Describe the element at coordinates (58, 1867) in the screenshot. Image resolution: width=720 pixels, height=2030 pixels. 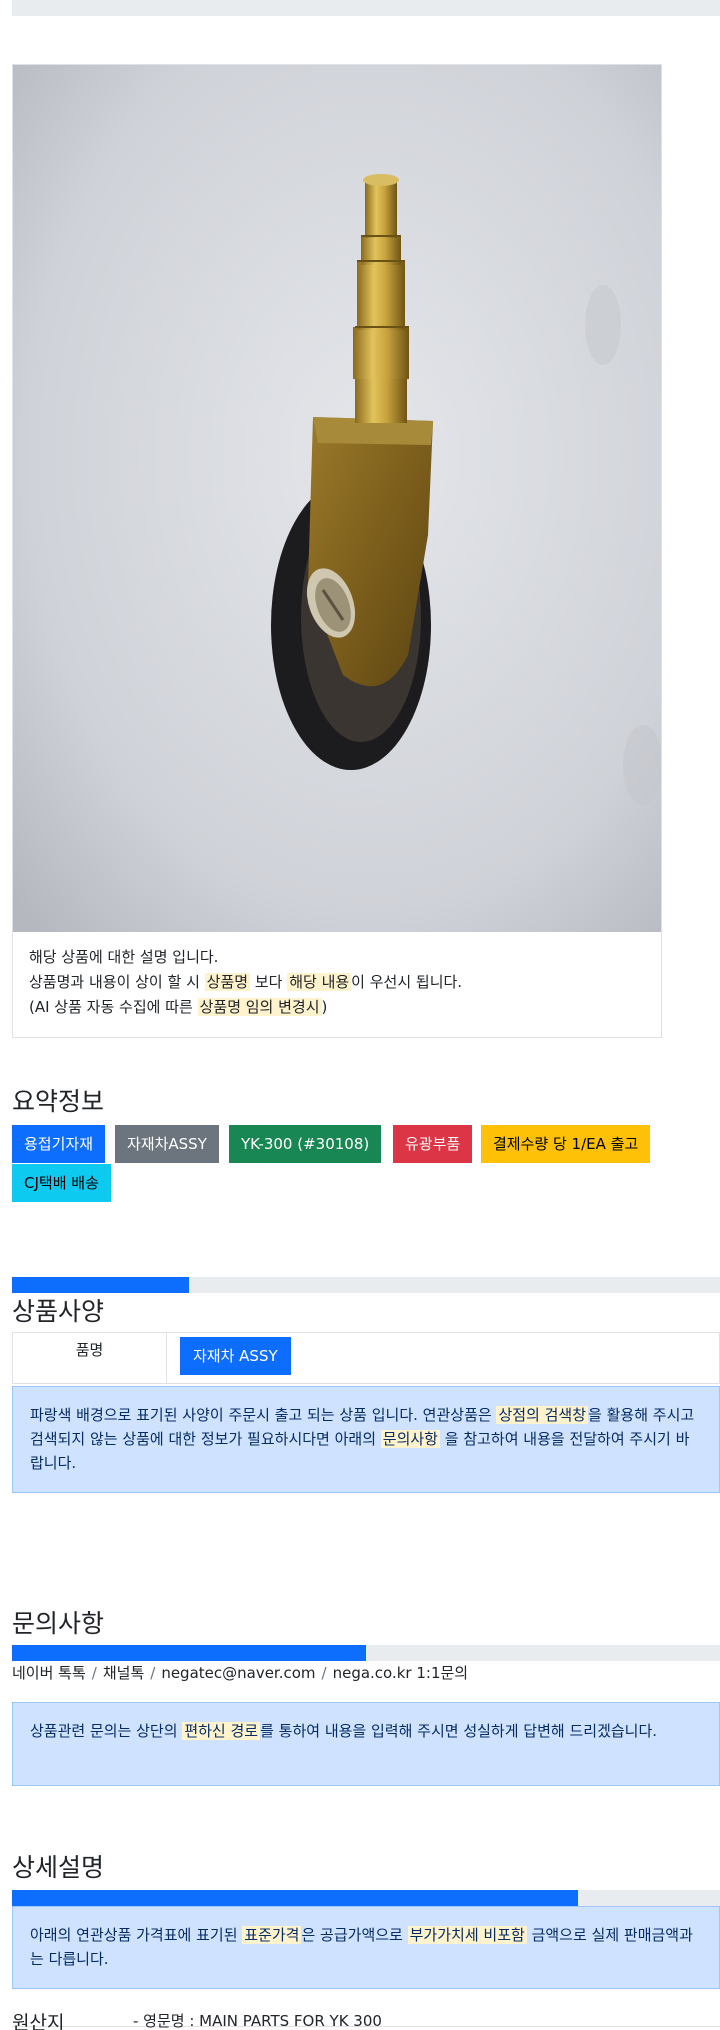
I see `detail-title: 상세설명` at that location.